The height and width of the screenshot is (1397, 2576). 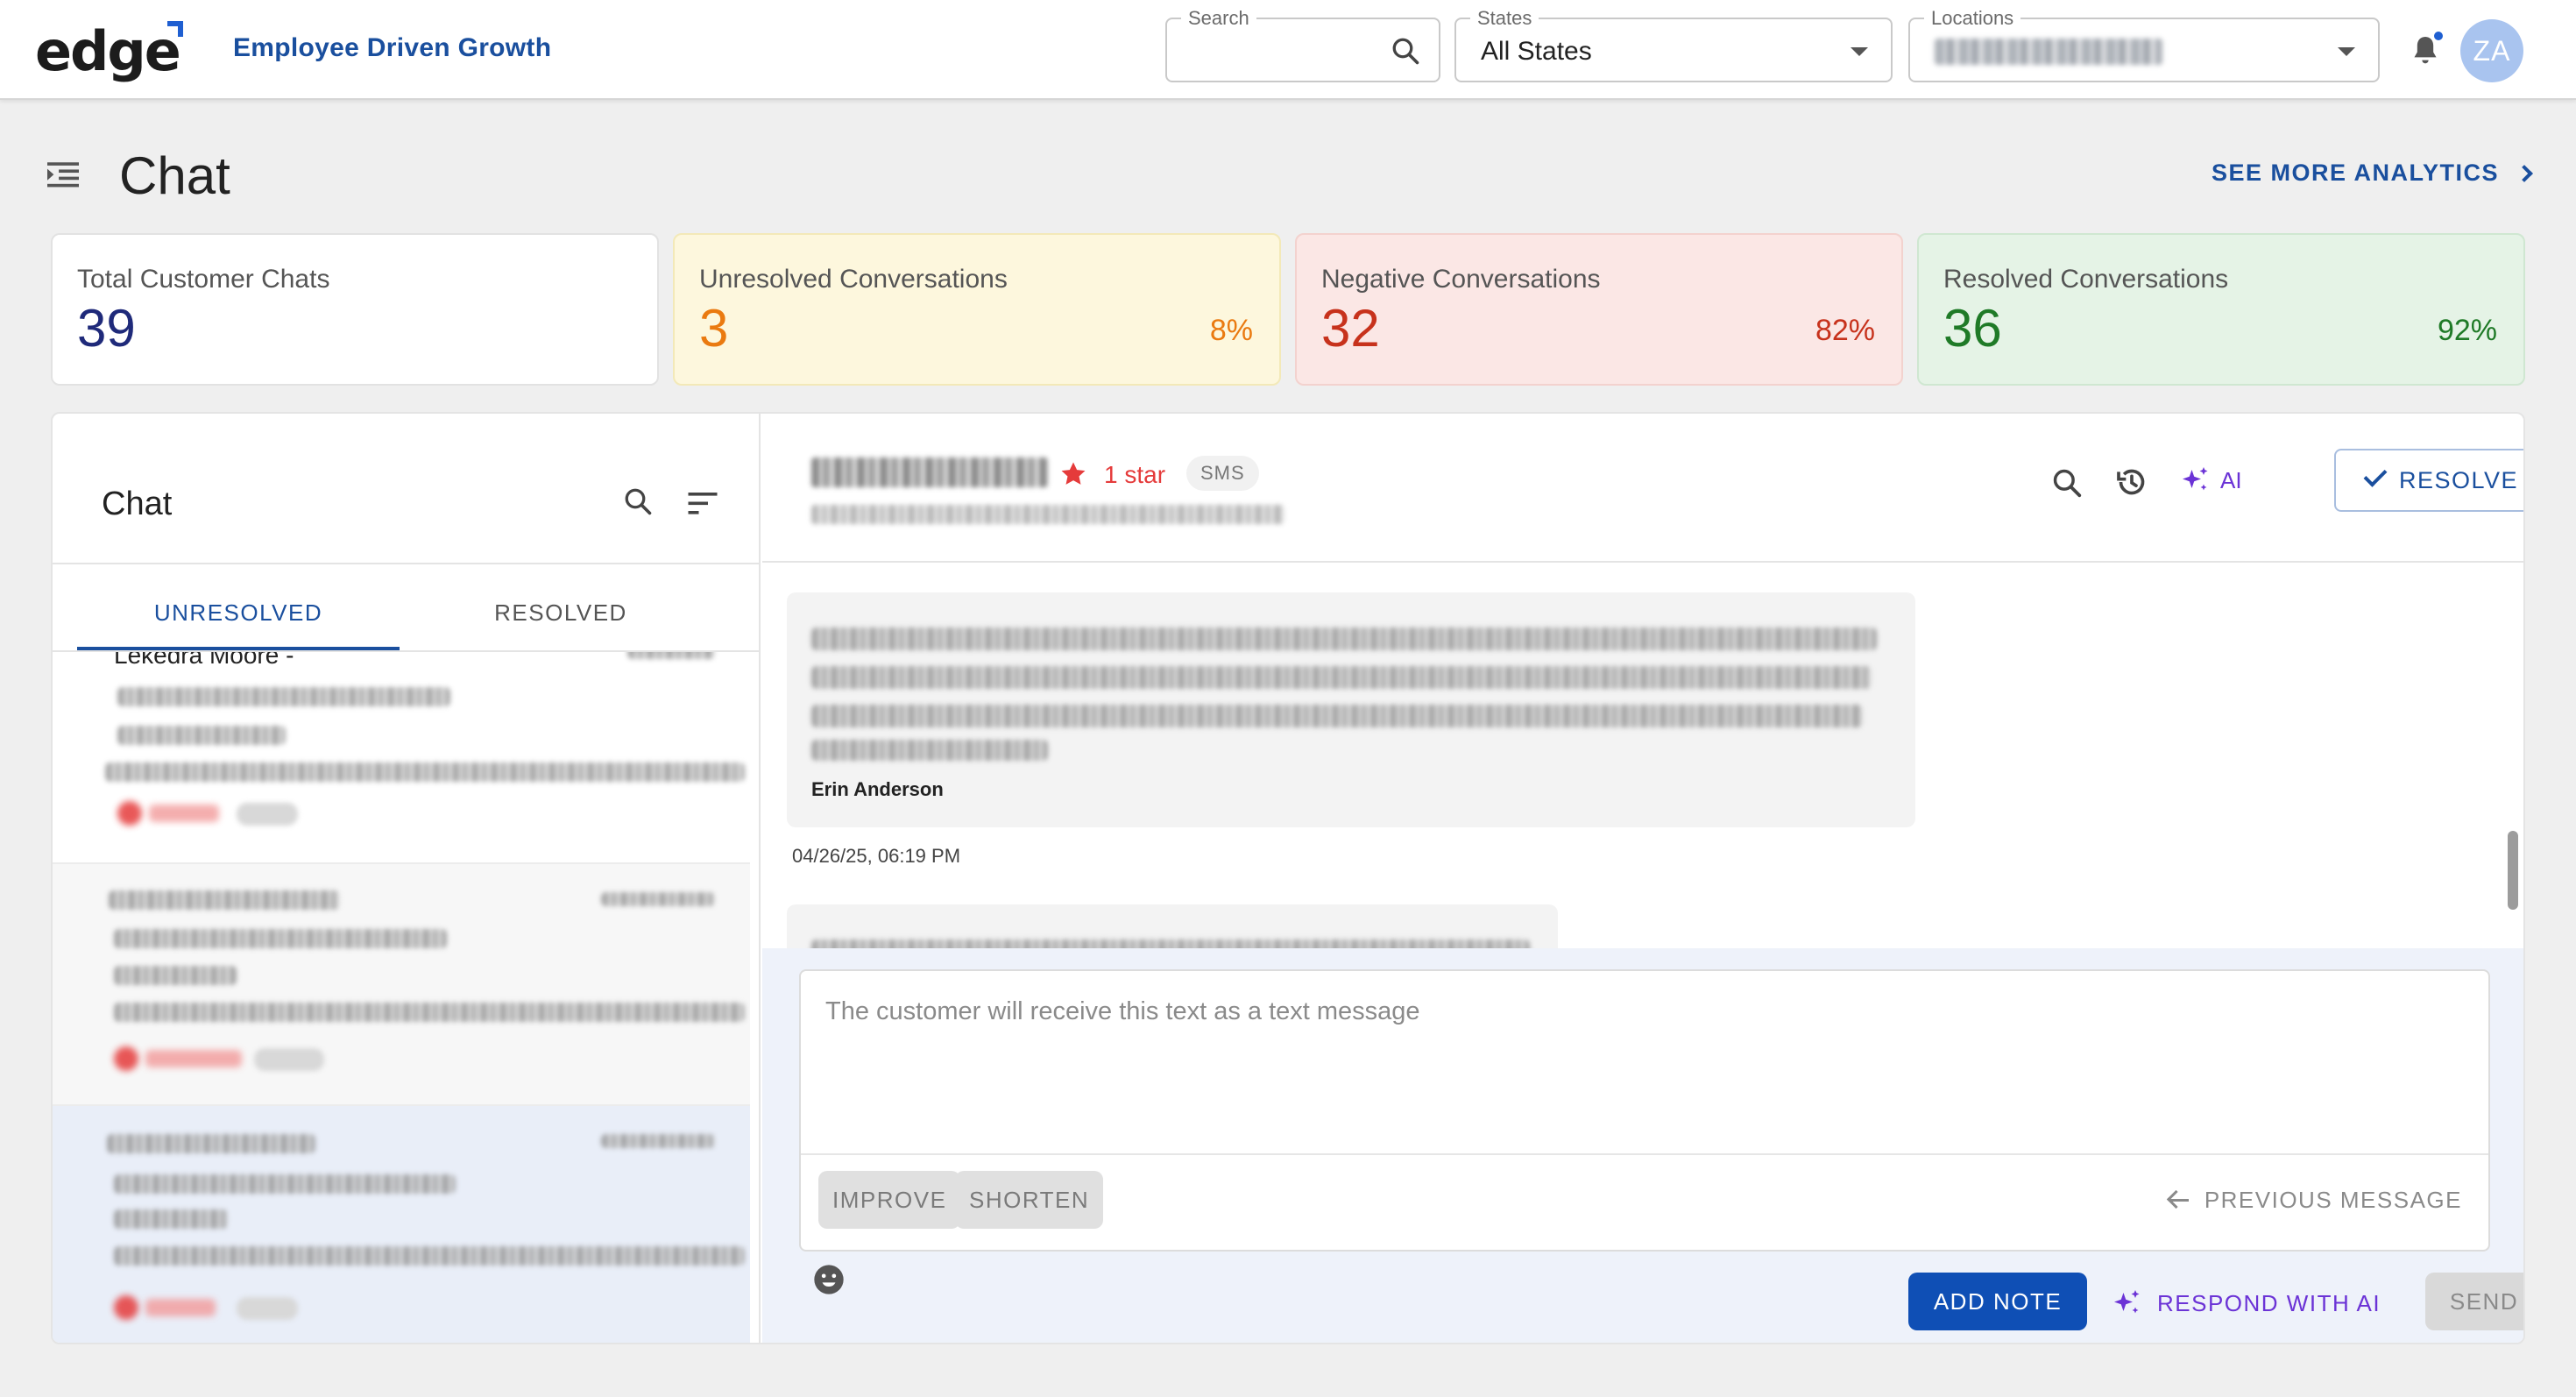 What do you see at coordinates (401, 758) in the screenshot?
I see `list-item: Lekedra Moore -` at bounding box center [401, 758].